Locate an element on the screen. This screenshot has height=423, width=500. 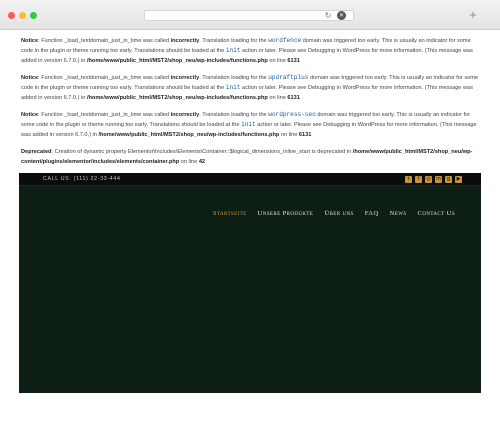
minimize-window-button is located at coordinates (22, 15).